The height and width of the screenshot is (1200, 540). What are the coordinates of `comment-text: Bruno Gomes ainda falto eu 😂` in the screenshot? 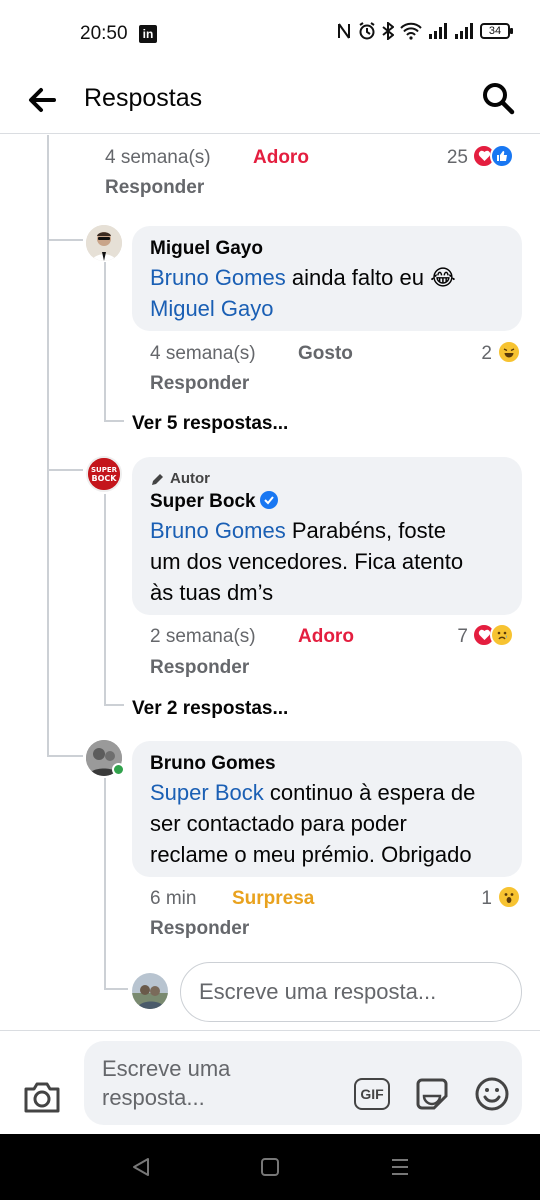 It's located at (327, 277).